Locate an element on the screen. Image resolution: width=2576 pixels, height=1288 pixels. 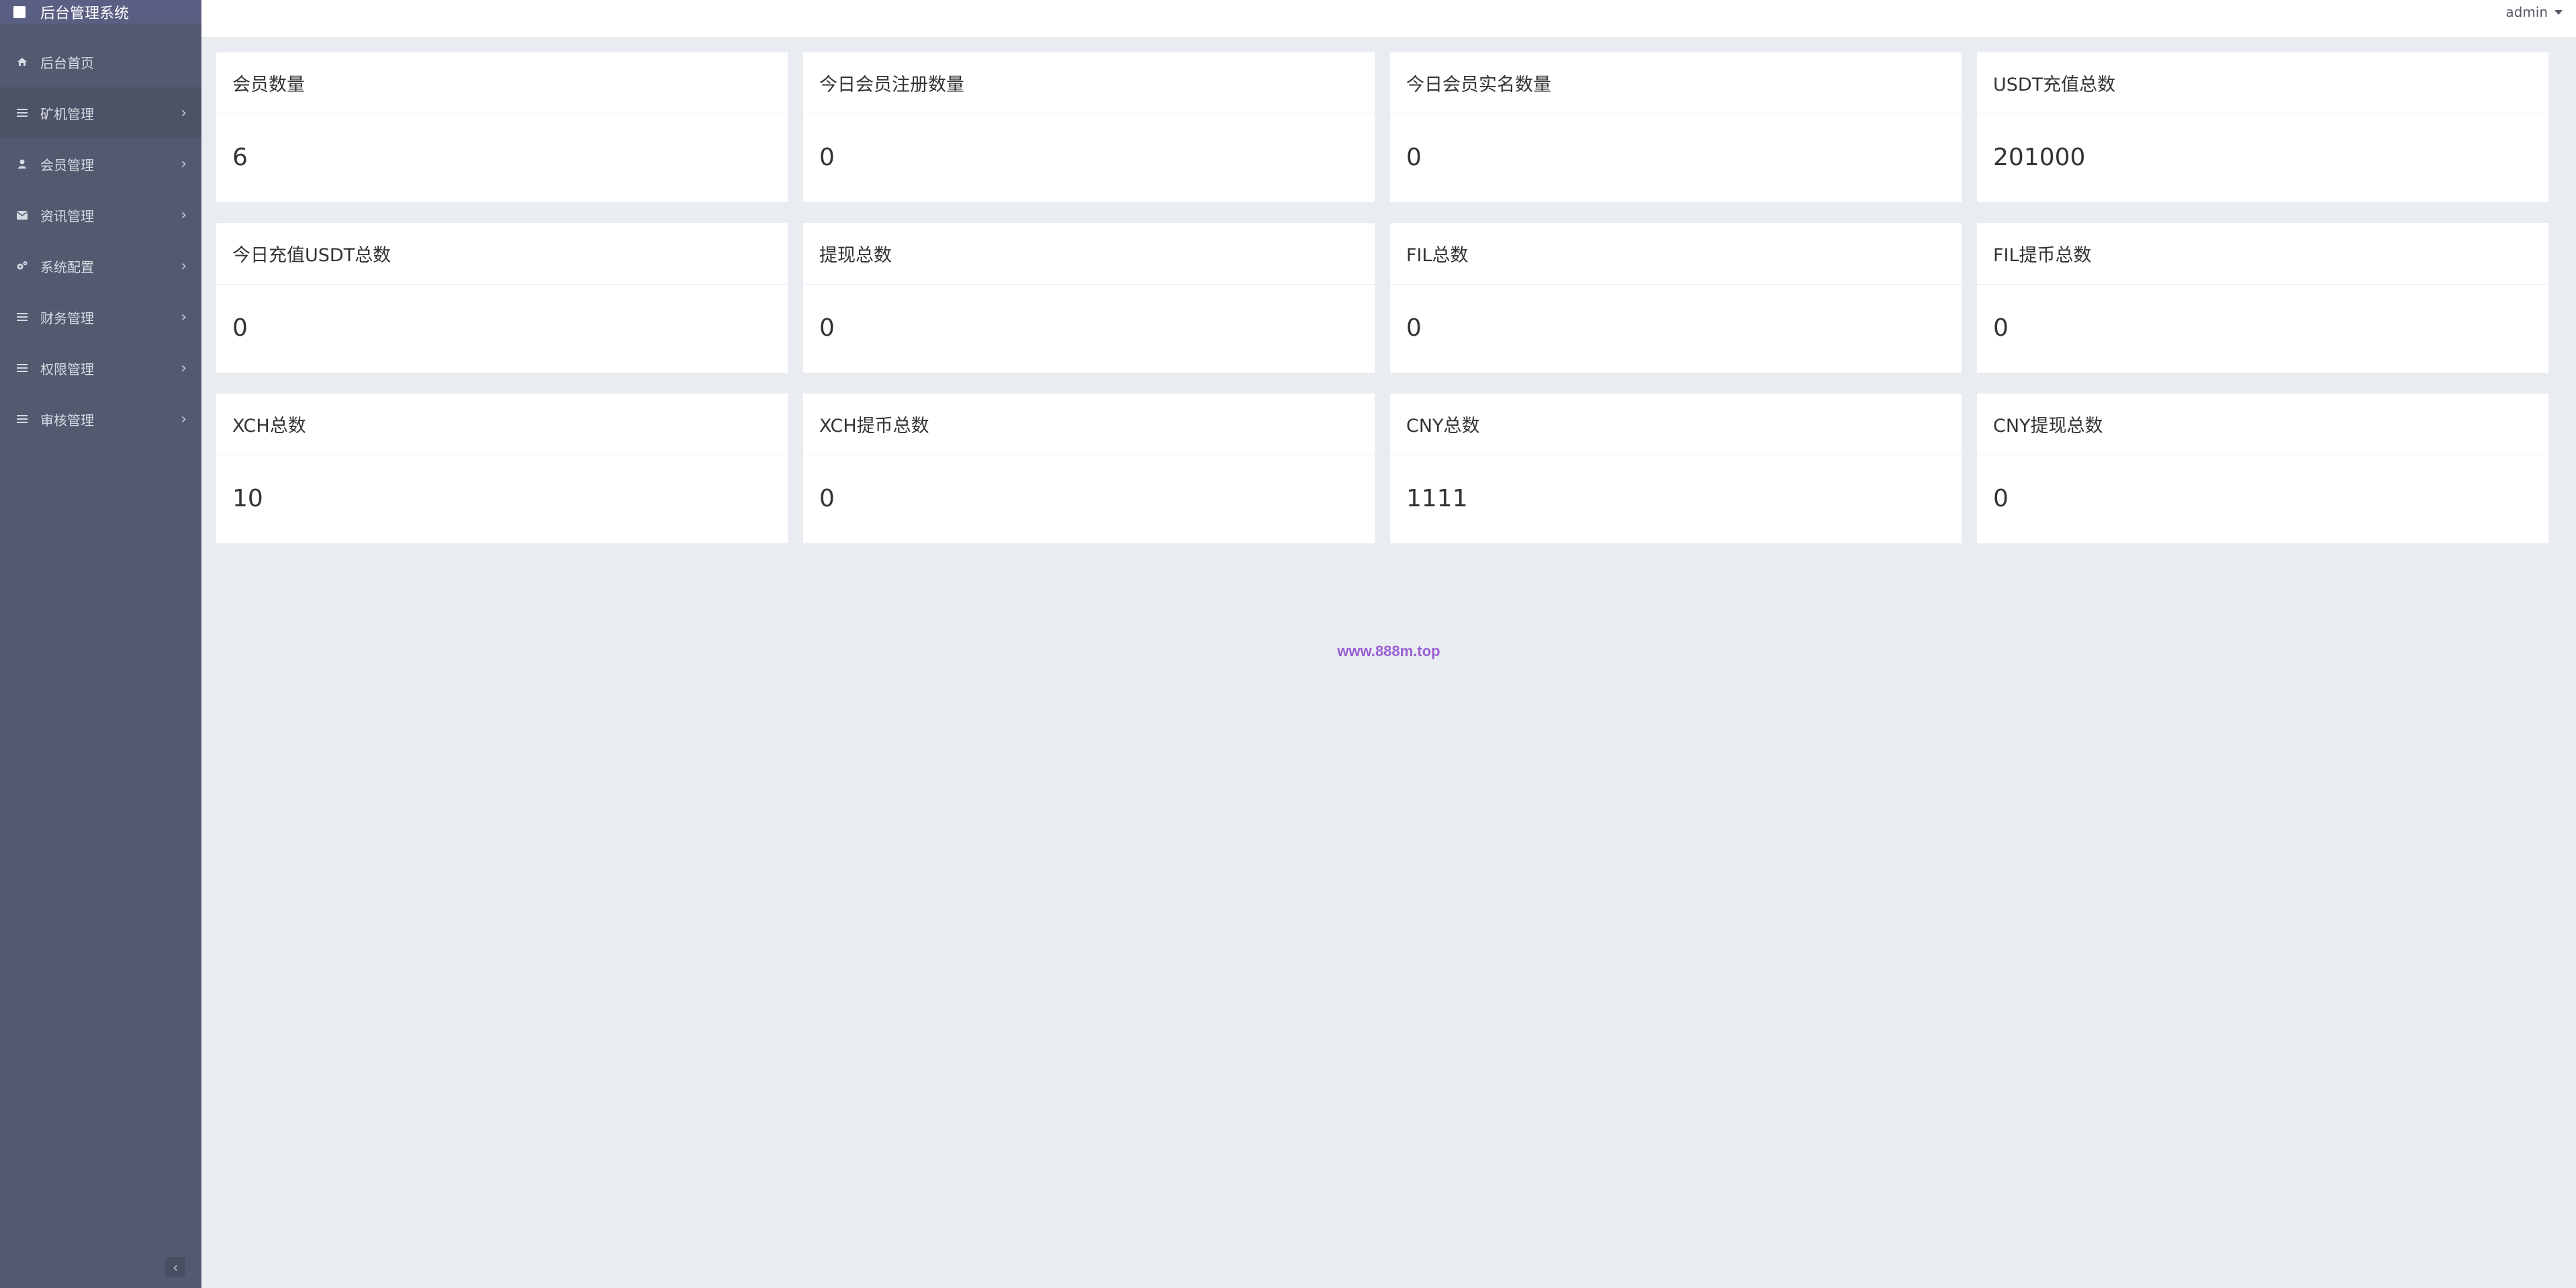
stat-title: 会员数量 is located at coordinates (502, 83).